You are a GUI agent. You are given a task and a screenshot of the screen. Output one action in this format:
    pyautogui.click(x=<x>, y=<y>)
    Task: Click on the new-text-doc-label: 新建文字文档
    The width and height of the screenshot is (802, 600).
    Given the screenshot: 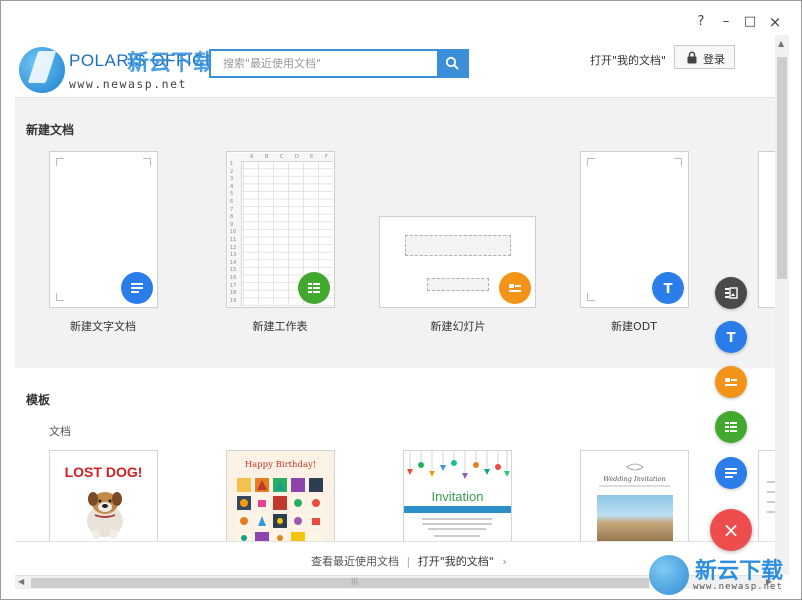 What is the action you would take?
    pyautogui.click(x=103, y=326)
    